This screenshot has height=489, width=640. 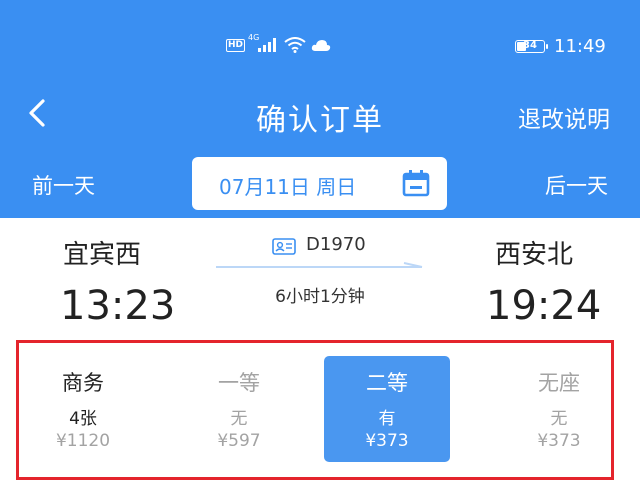 I want to click on date-selector: 07月11日 周日, so click(x=319, y=183).